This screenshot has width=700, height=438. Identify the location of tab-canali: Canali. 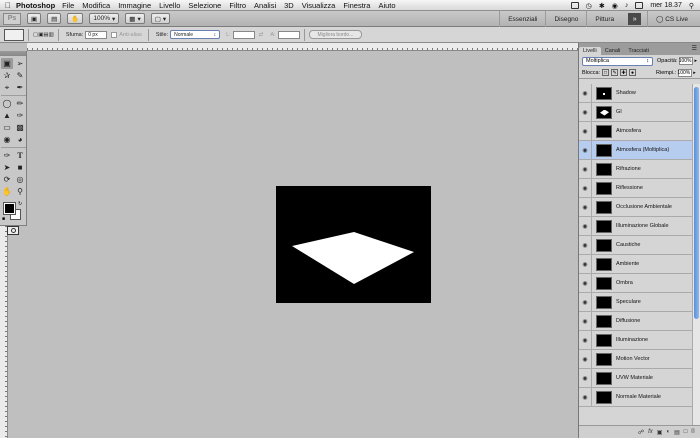
(613, 51).